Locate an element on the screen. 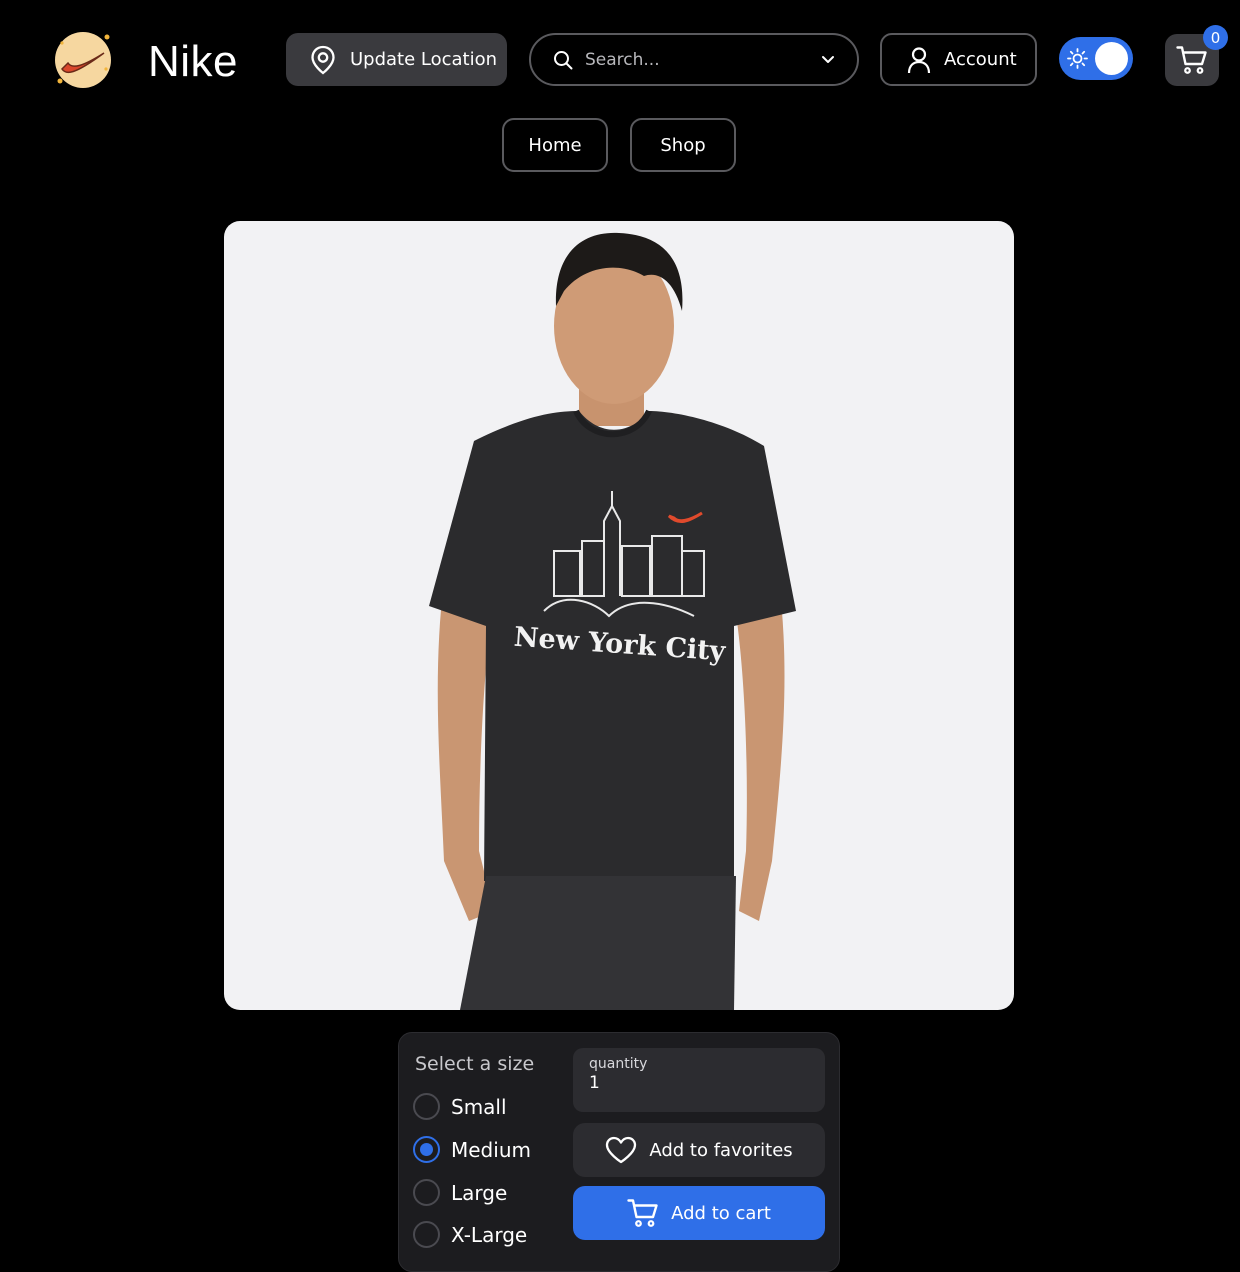  size-label-medium: Medium is located at coordinates (491, 1149).